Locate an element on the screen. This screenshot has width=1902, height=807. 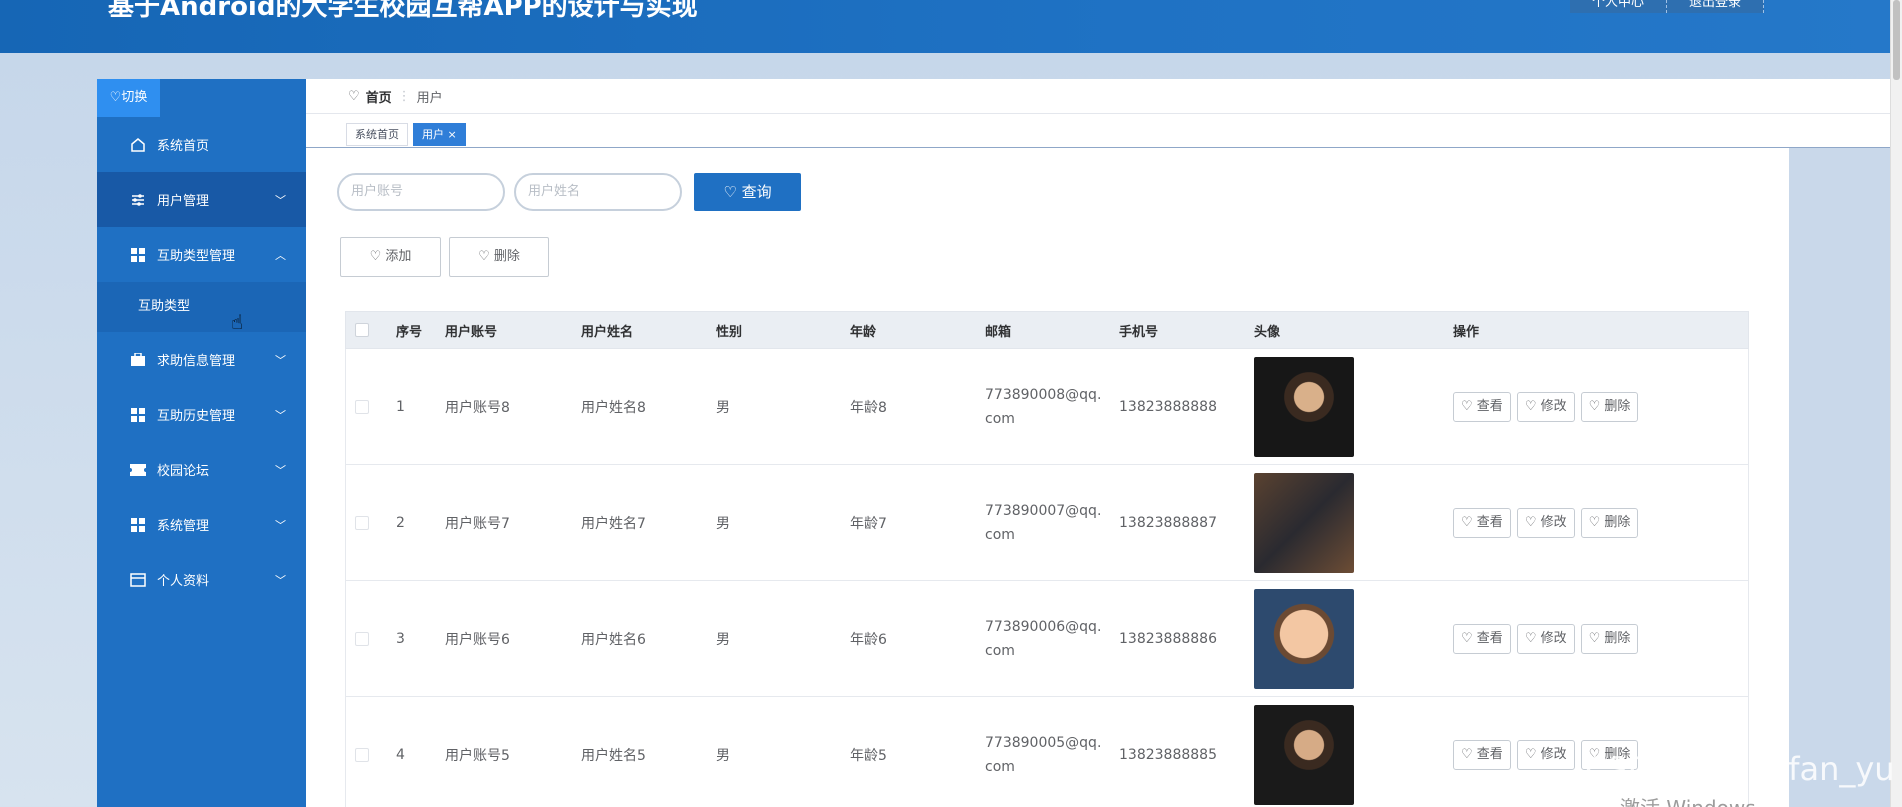
col-header: 邮箱 is located at coordinates (998, 332).